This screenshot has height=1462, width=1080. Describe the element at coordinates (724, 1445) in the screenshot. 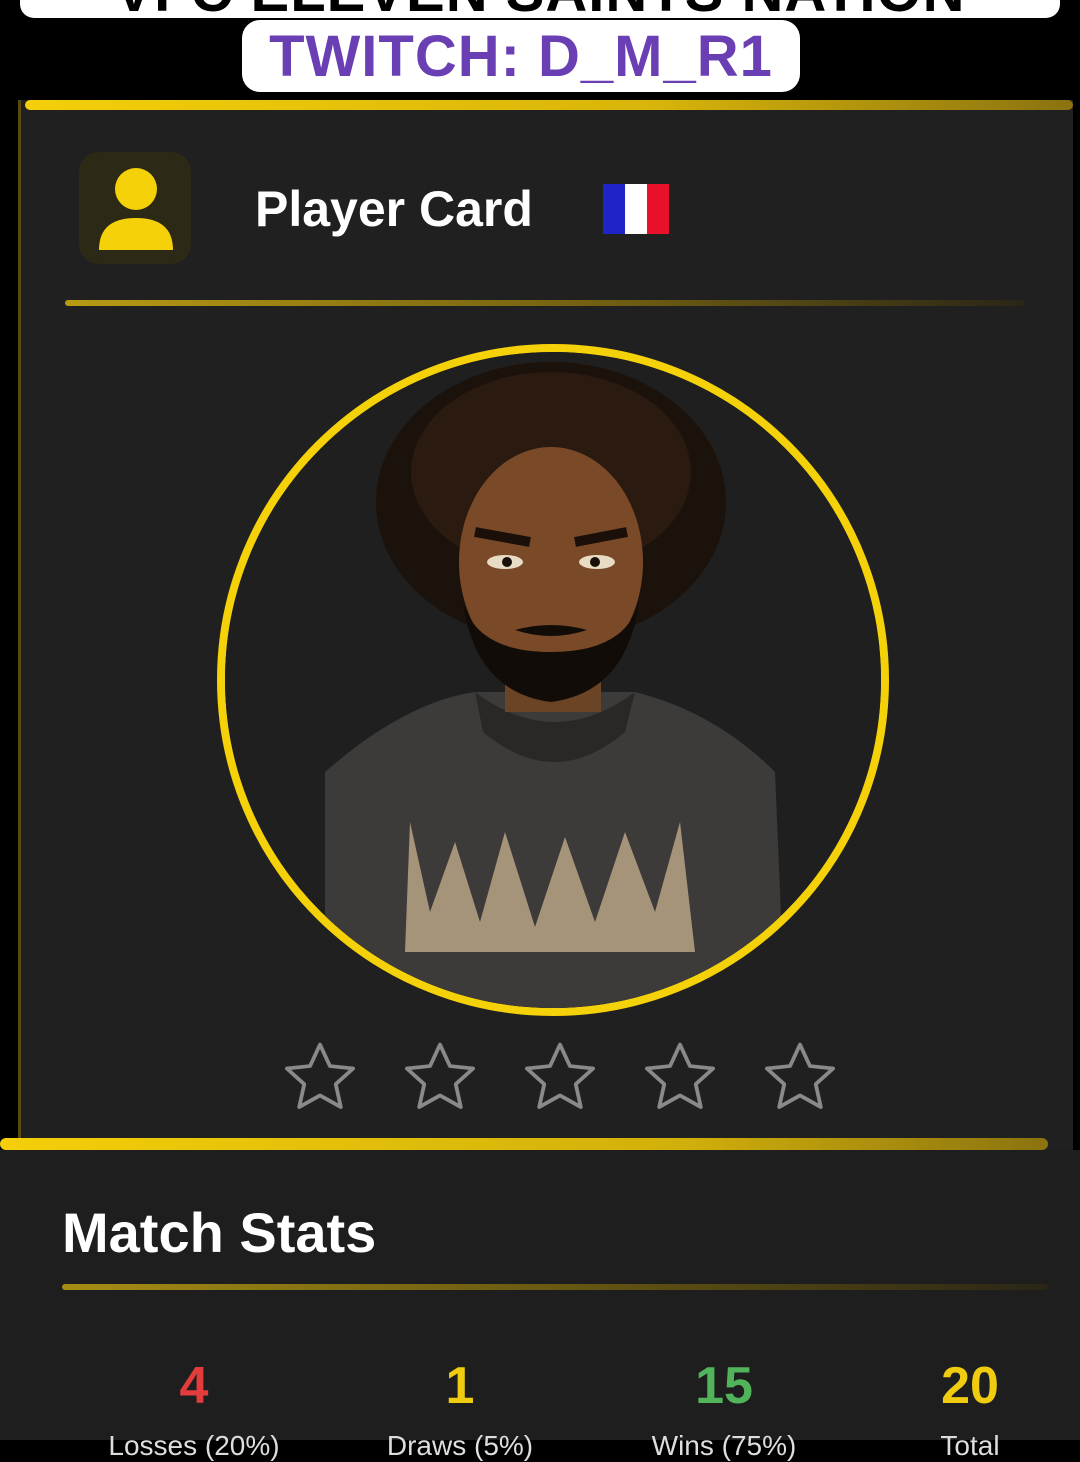

I see `stat-wins-label: Wins (75%)` at that location.